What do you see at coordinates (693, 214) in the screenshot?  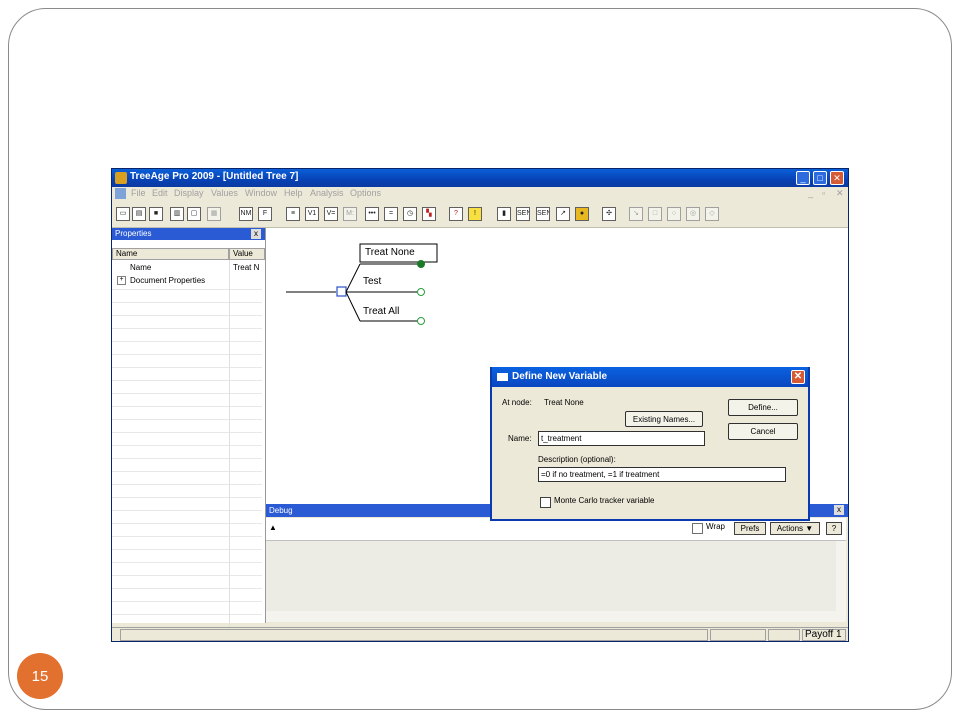 I see `circle-node-tool-icon: ◎` at bounding box center [693, 214].